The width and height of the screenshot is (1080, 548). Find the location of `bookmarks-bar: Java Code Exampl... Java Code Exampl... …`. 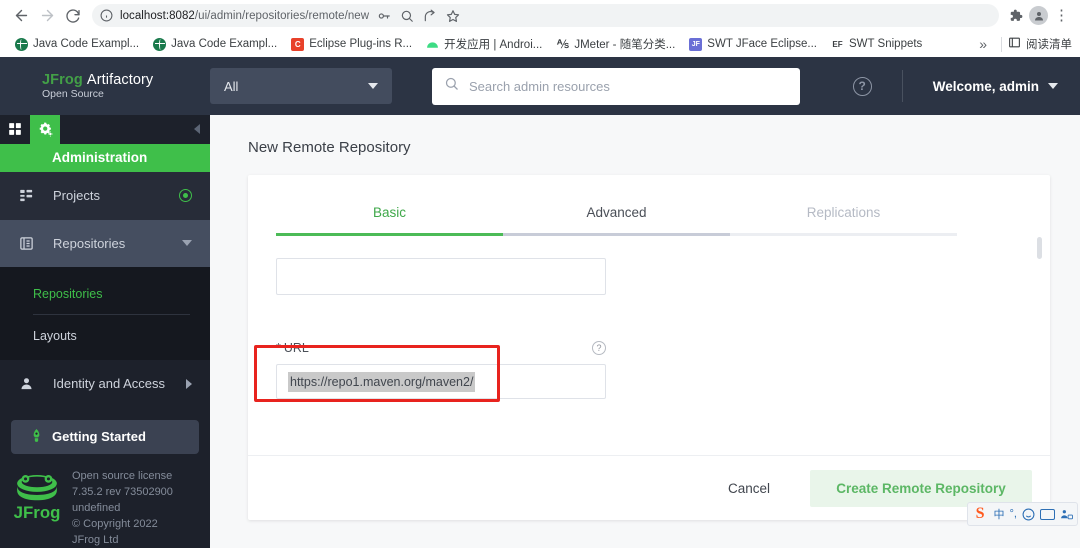

bookmarks-bar: Java Code Exampl... Java Code Exampl... … is located at coordinates (540, 44).